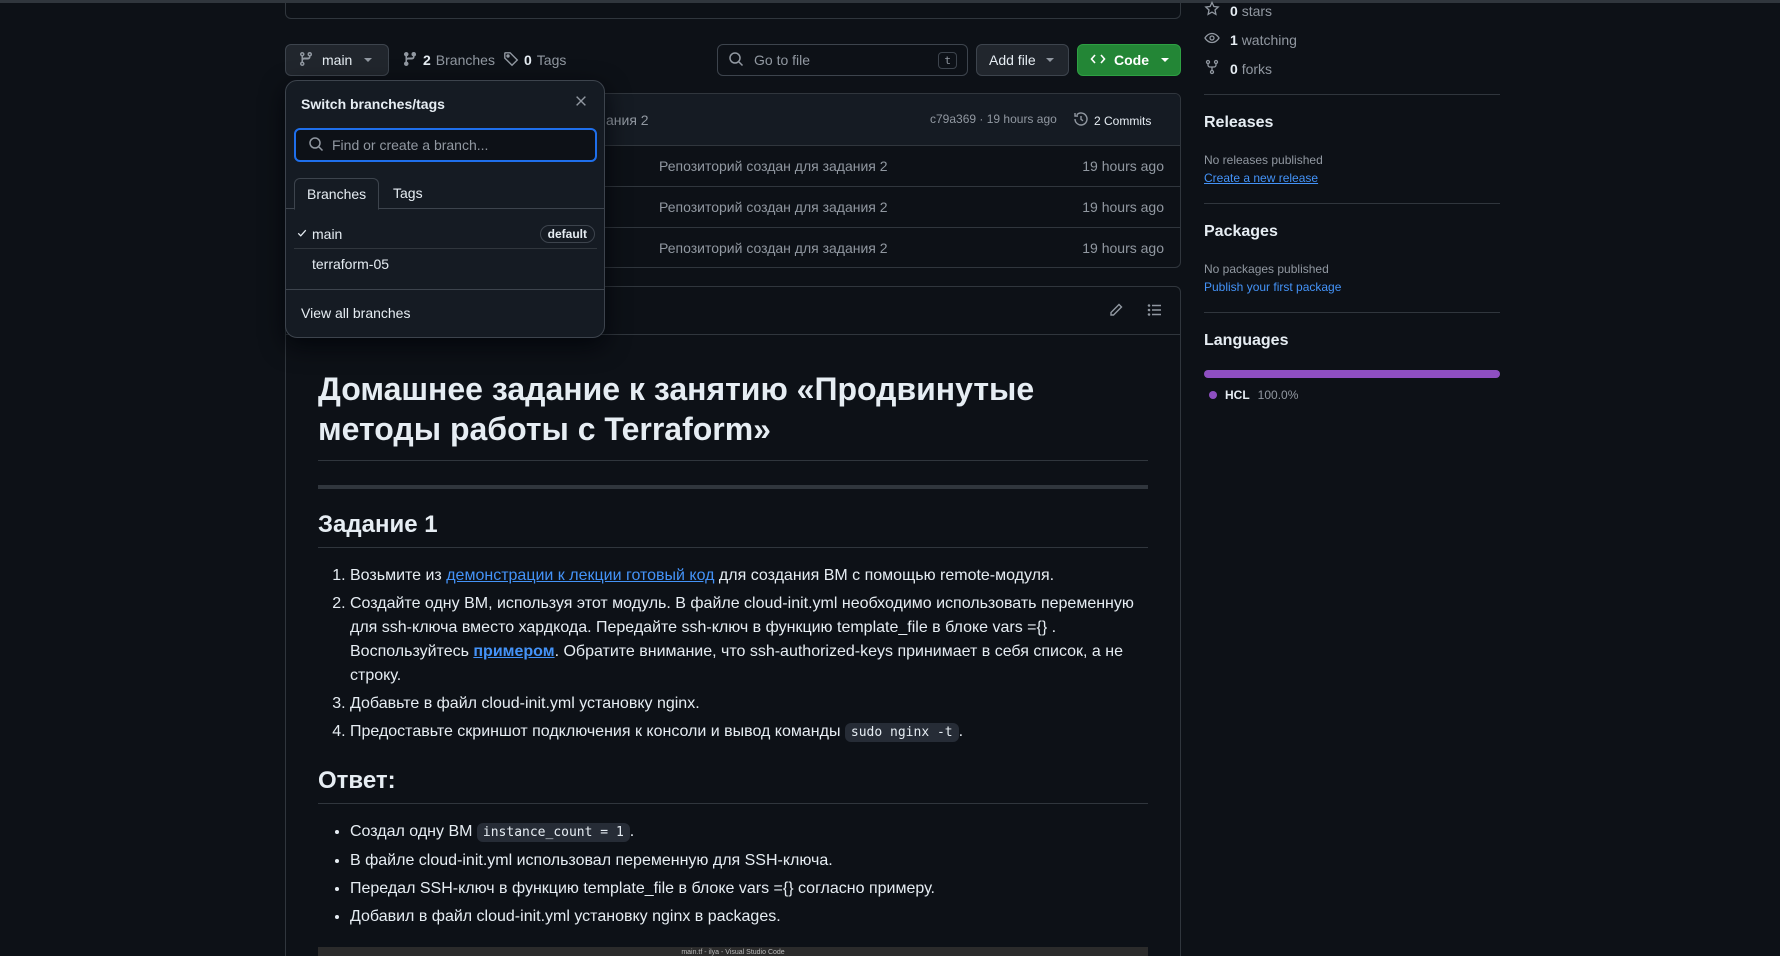  What do you see at coordinates (1213, 395) in the screenshot?
I see `language-color-dot` at bounding box center [1213, 395].